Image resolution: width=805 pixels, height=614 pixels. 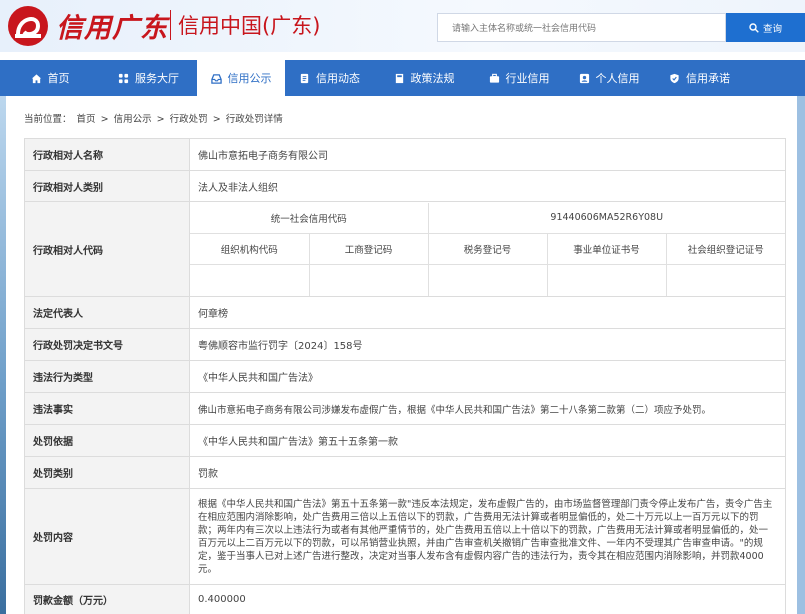 I want to click on field-value: 佛山市意拓电子商务有限公司, so click(x=487, y=154).